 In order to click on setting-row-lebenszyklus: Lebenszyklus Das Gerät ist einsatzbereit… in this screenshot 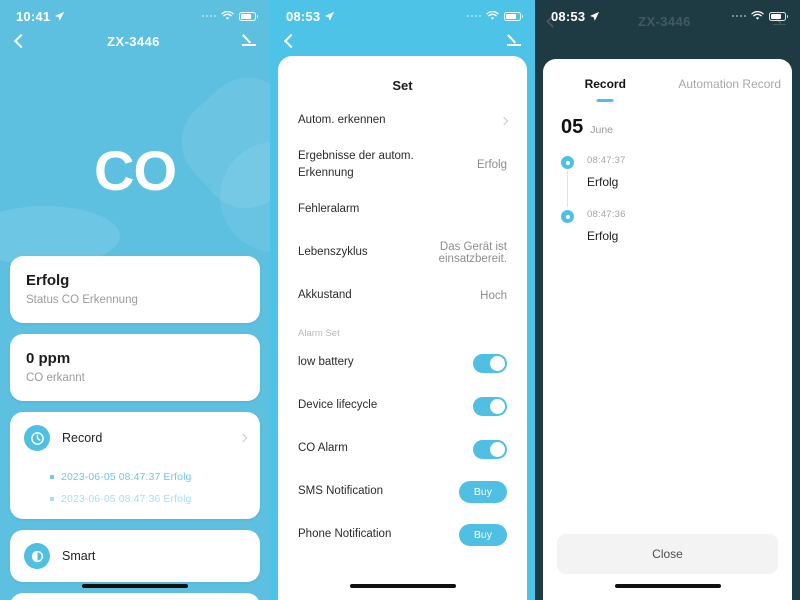, I will do `click(402, 253)`.